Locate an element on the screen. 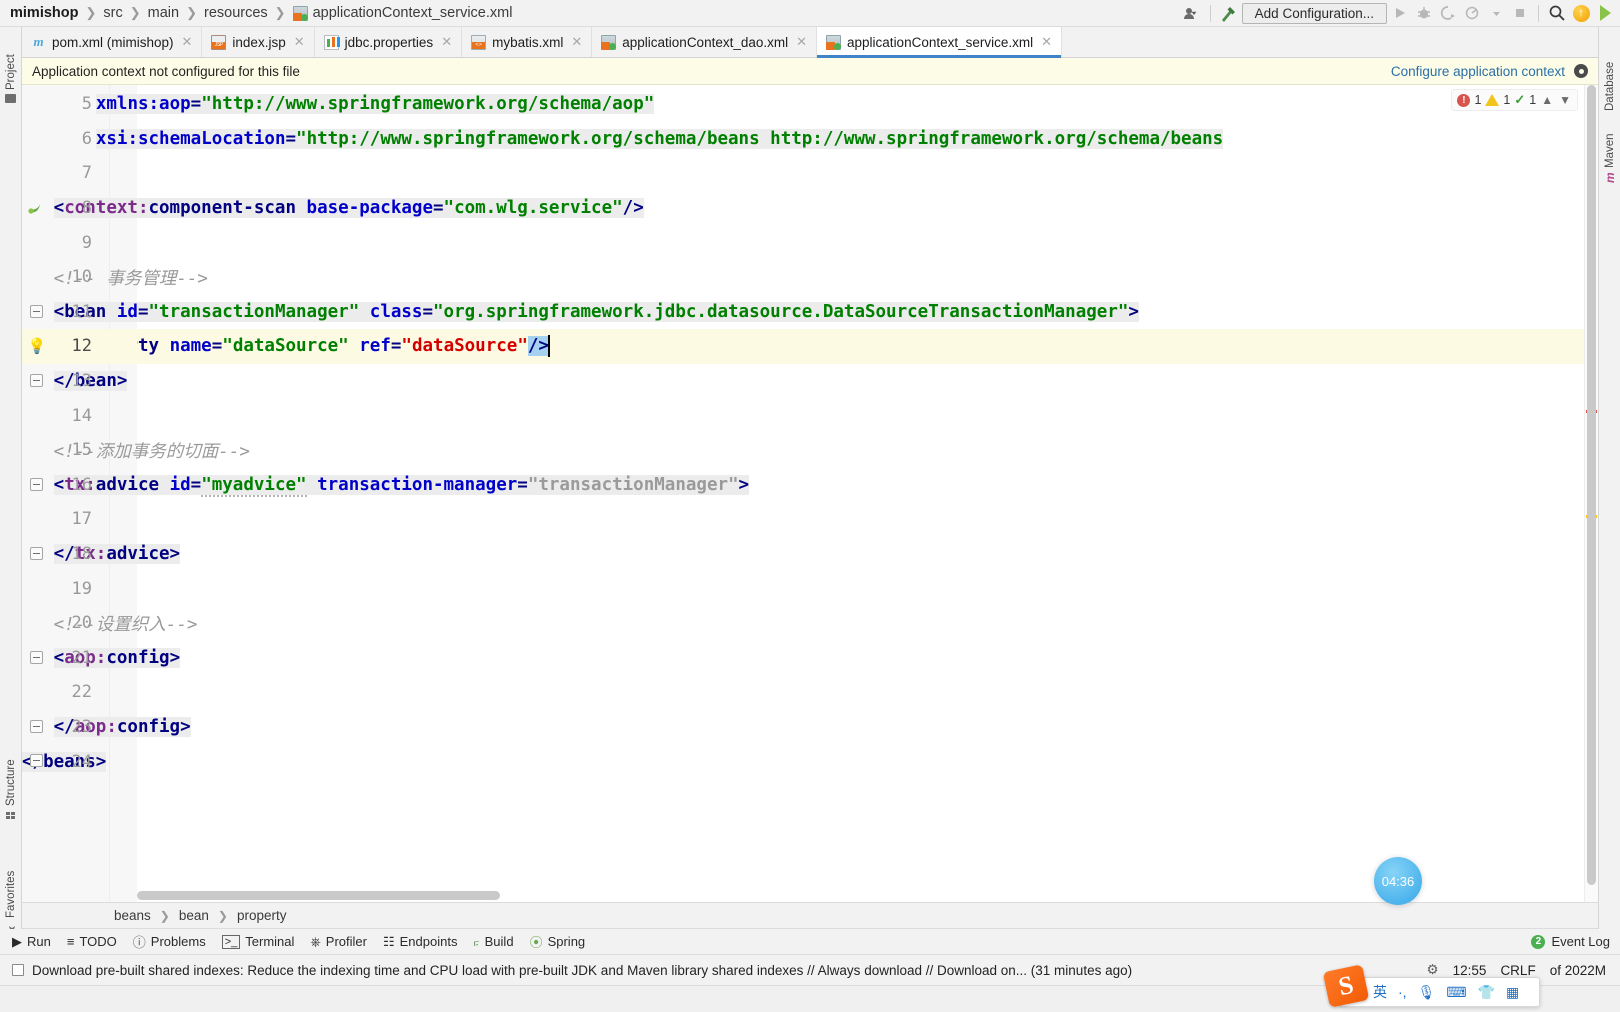  toolbox-icon: ▦ is located at coordinates (1512, 992).